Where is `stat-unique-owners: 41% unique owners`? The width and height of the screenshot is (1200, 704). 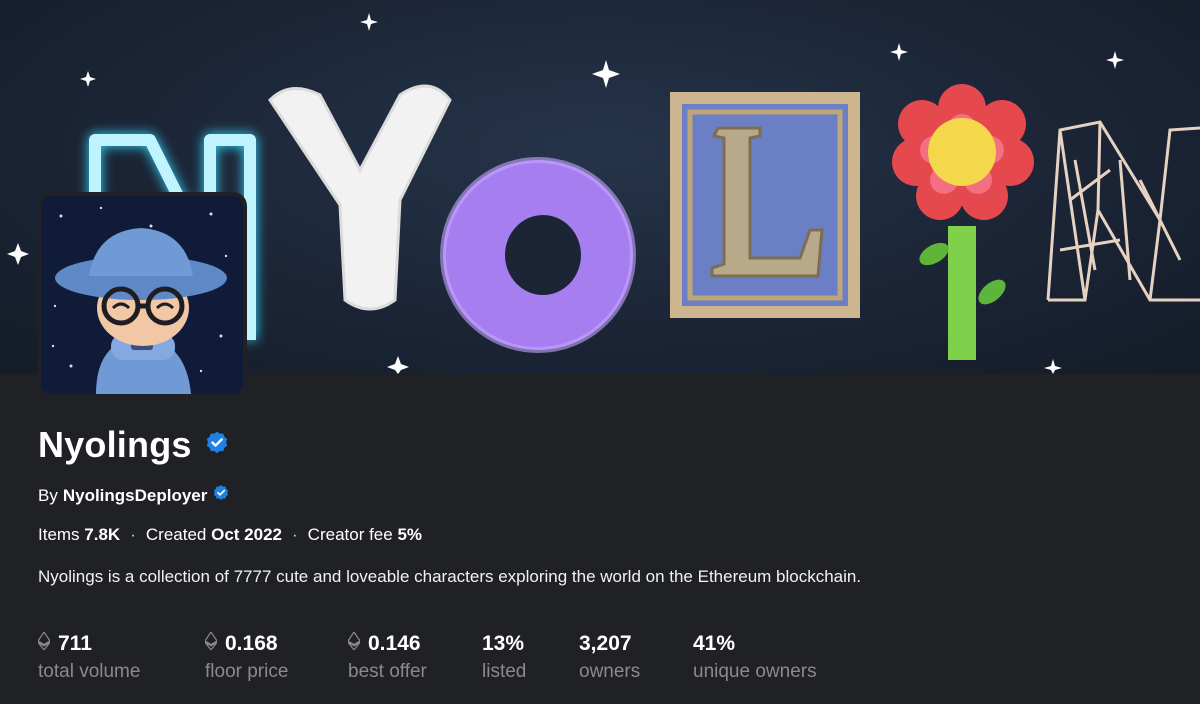
stat-unique-owners: 41% unique owners is located at coordinates (773, 657).